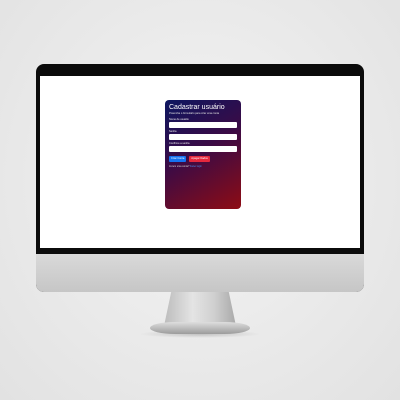 The image size is (400, 400). I want to click on login-prompt: Já tem uma conta? Fazer login, so click(203, 166).